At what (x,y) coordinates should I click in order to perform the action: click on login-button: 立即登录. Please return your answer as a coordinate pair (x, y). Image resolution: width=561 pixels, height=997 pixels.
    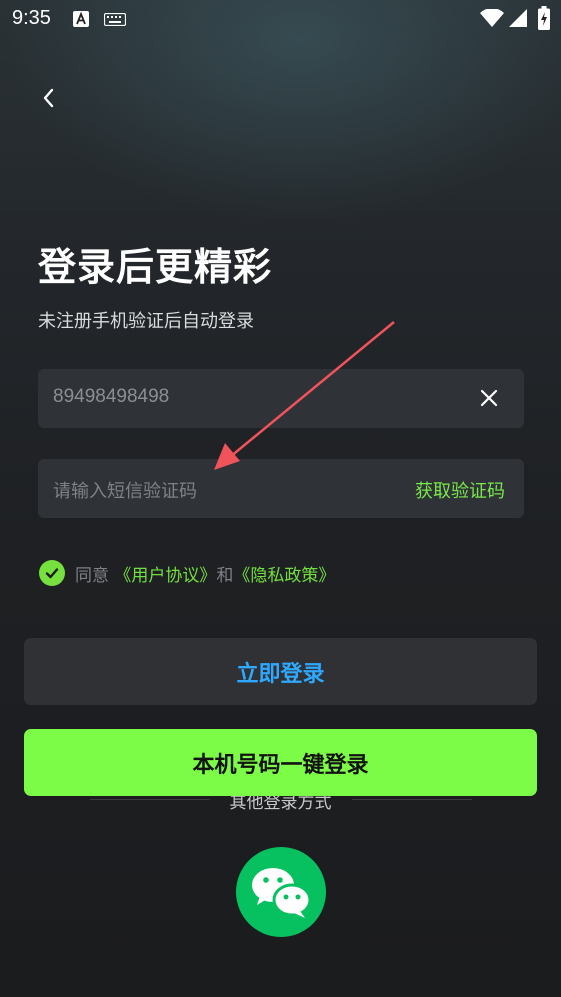
    Looking at the image, I should click on (280, 671).